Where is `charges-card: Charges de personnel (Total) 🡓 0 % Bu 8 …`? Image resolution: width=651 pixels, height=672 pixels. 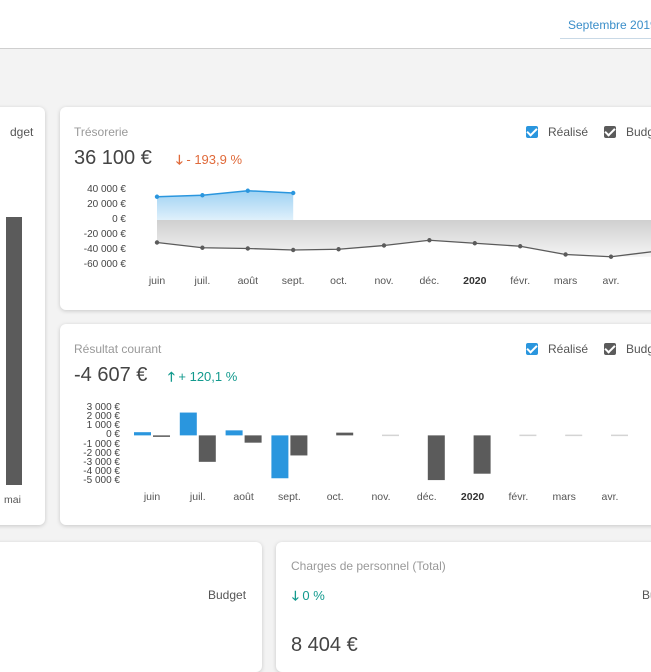
charges-card: Charges de personnel (Total) 🡓 0 % Bu 8 … is located at coordinates (463, 607).